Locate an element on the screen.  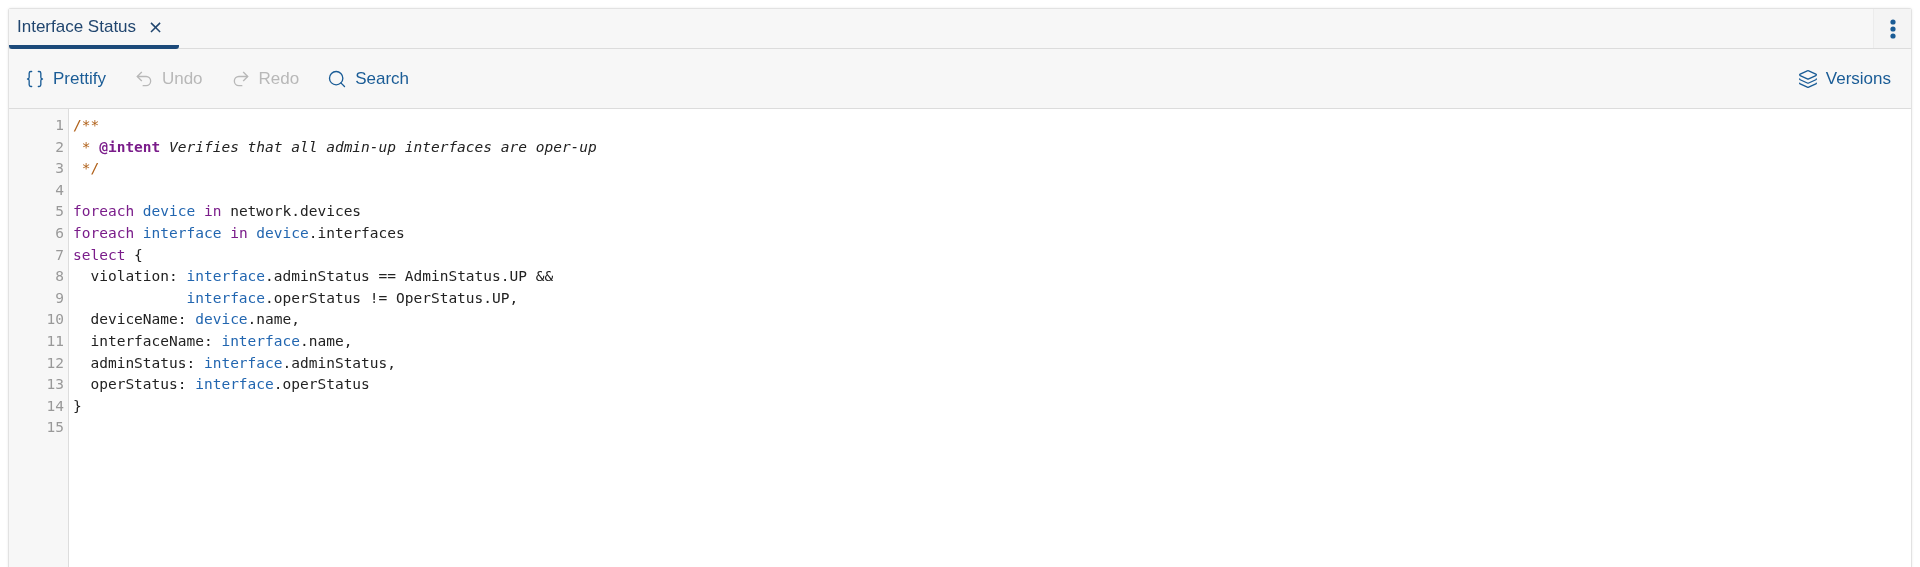
code-line: select { is located at coordinates (108, 255).